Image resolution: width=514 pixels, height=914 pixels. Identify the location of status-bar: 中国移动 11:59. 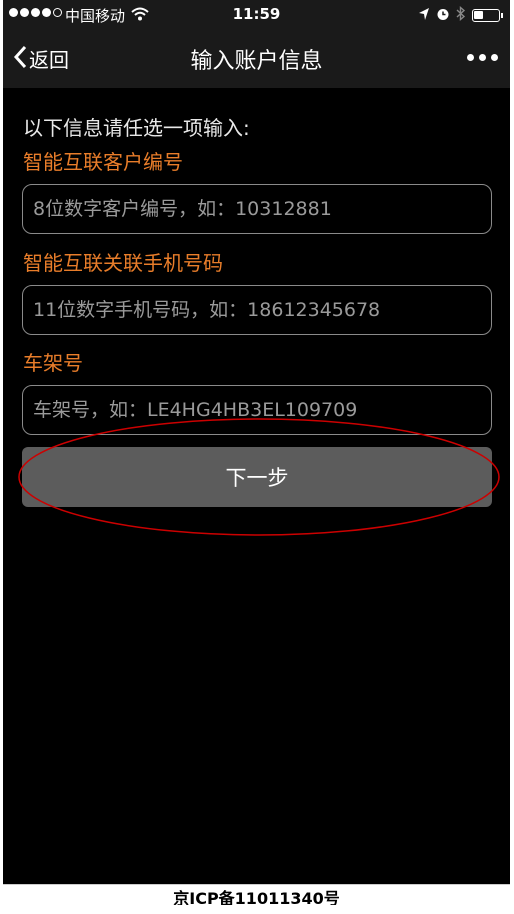
(256, 15).